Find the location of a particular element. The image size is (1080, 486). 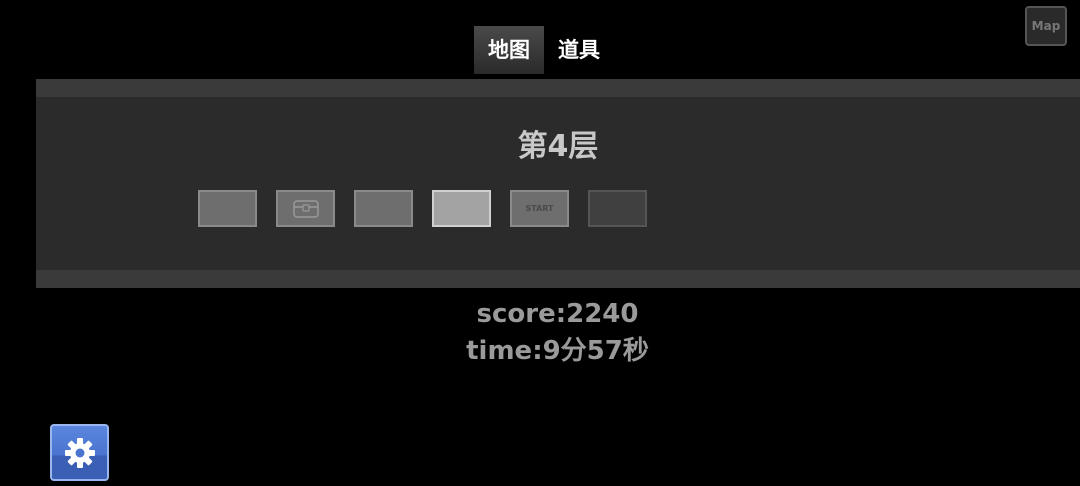

map-button: Map is located at coordinates (1046, 26).